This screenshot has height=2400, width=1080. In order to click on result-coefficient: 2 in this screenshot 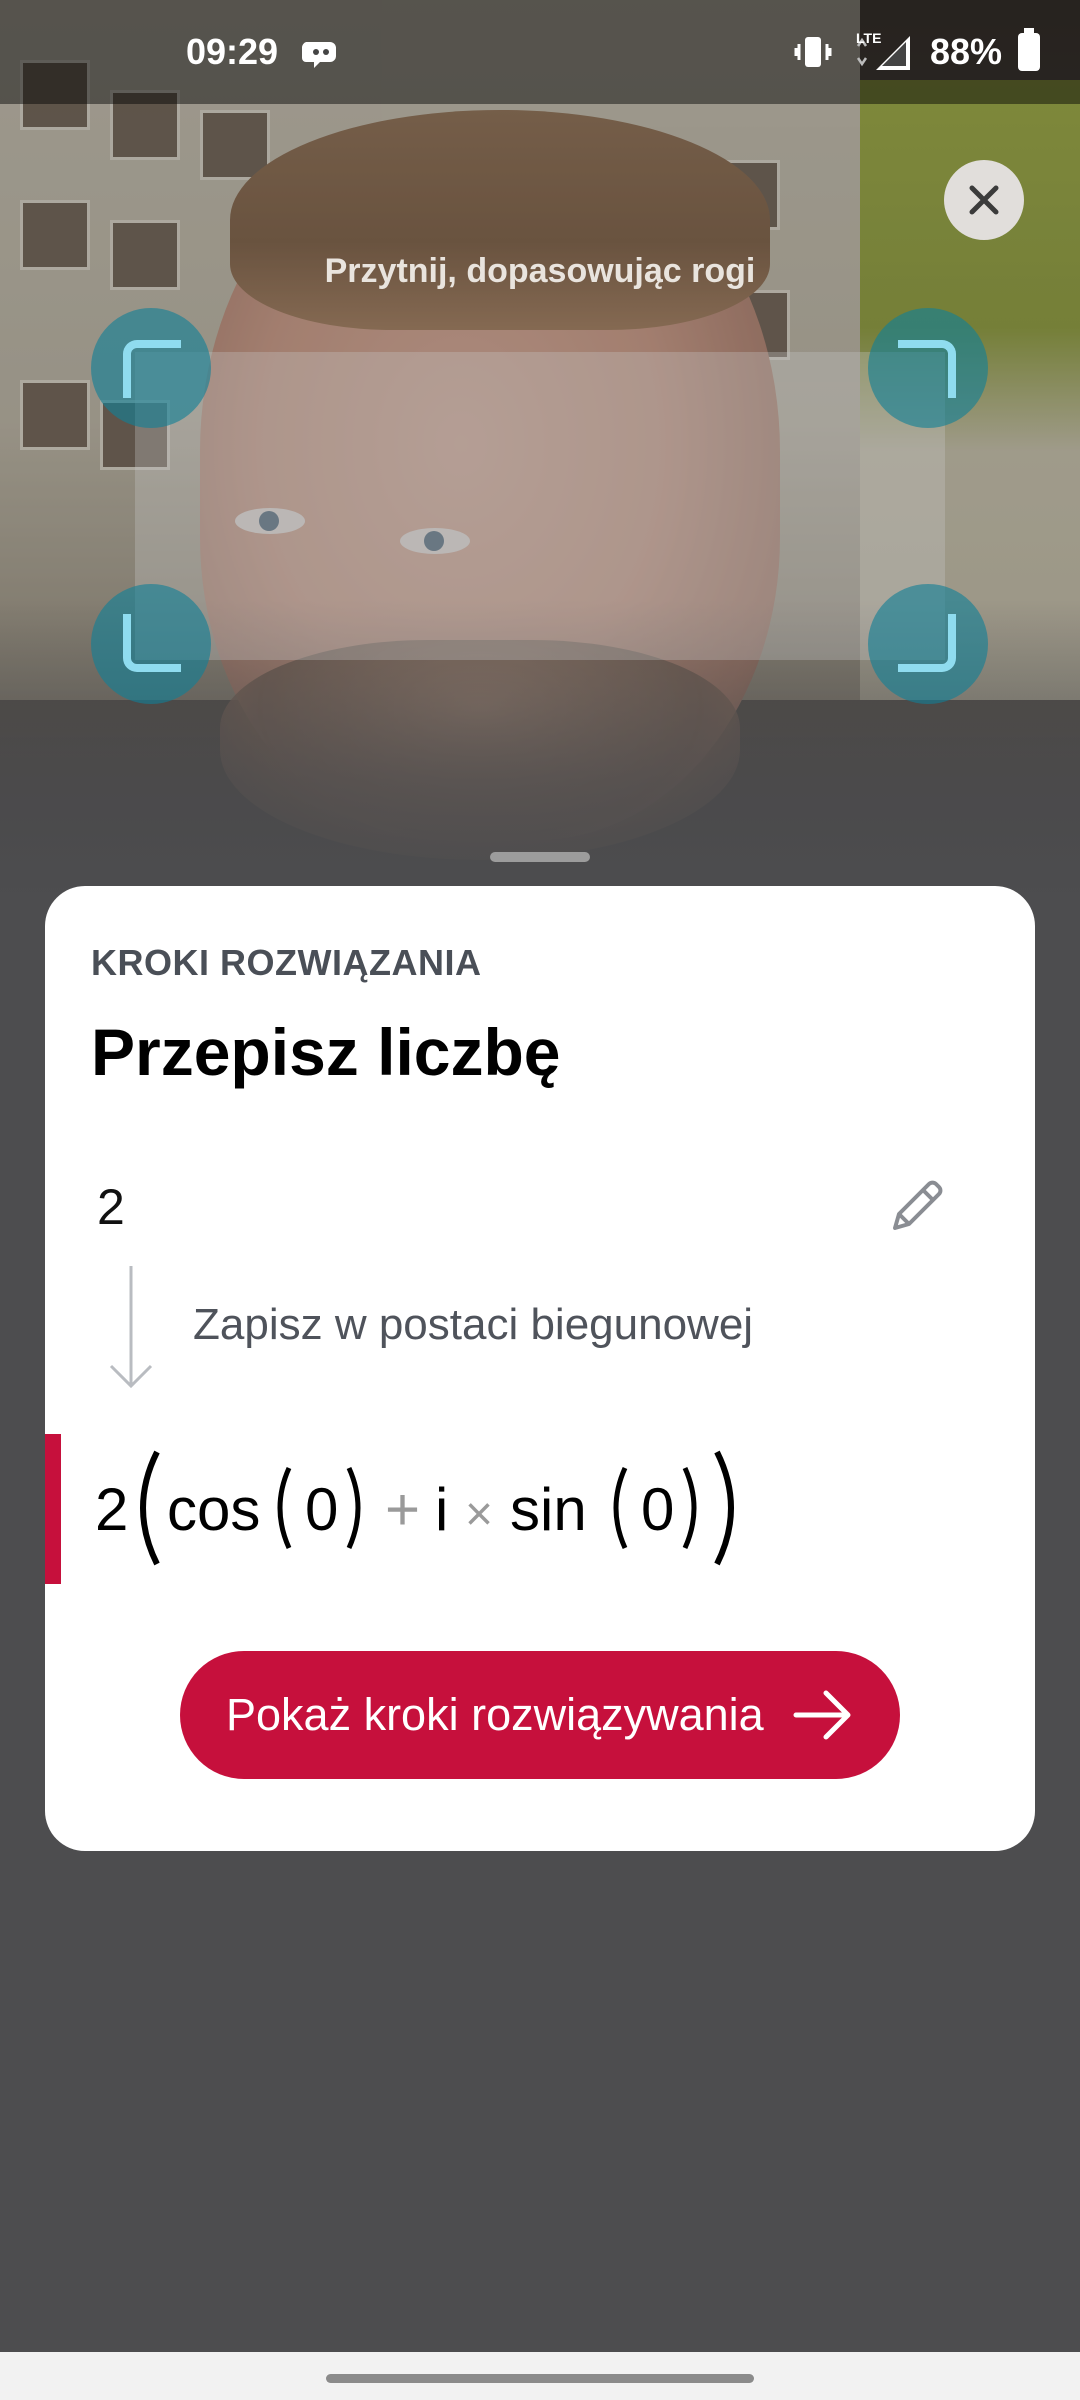, I will do `click(111, 1509)`.